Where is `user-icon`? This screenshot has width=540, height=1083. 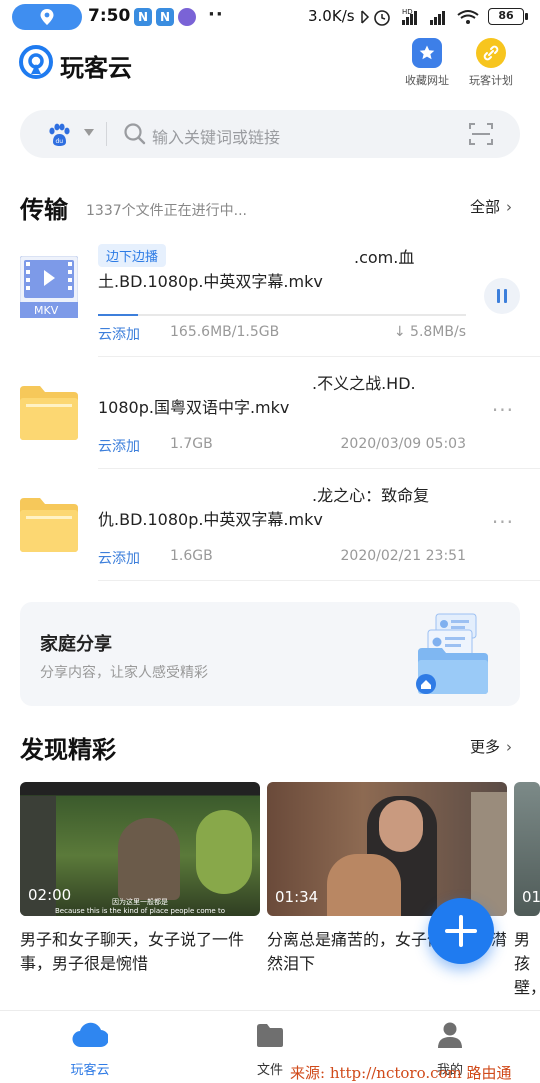
user-icon is located at coordinates (450, 1035).